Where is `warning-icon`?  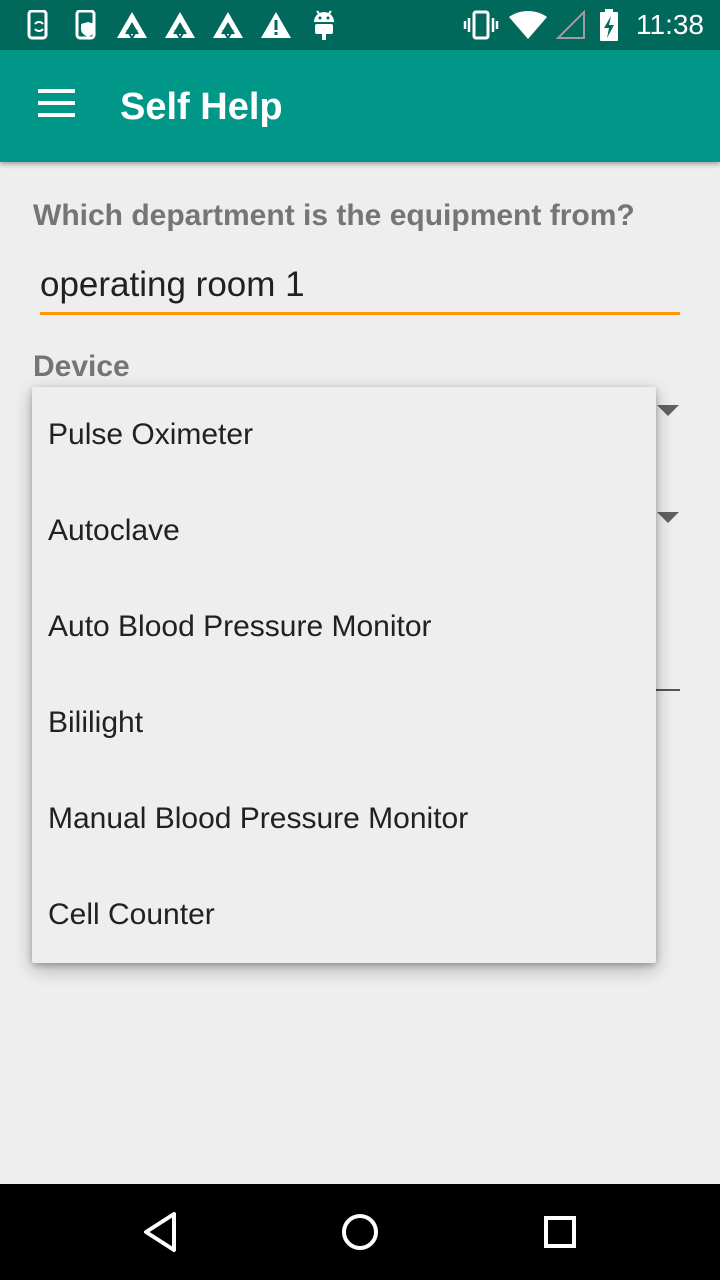
warning-icon is located at coordinates (276, 25).